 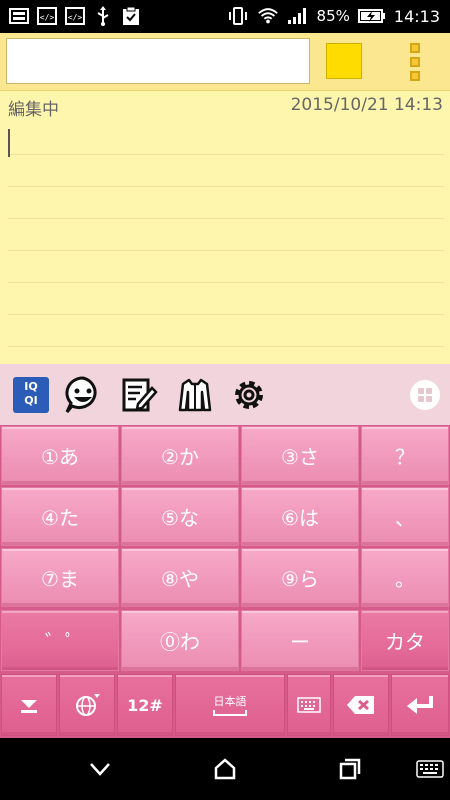 I want to click on layout-grid-button, so click(x=425, y=395).